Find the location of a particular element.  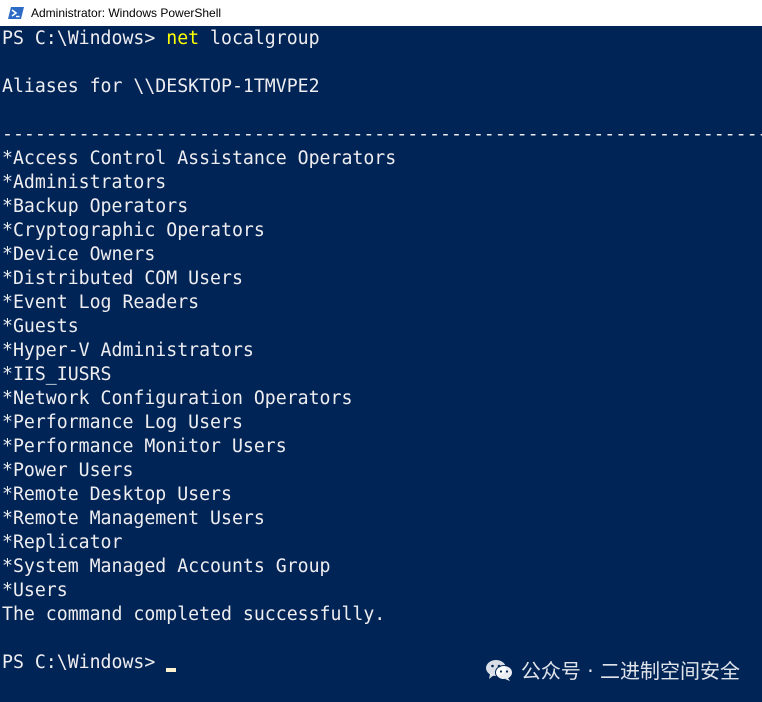

group-item: *Replicator is located at coordinates (62, 542).